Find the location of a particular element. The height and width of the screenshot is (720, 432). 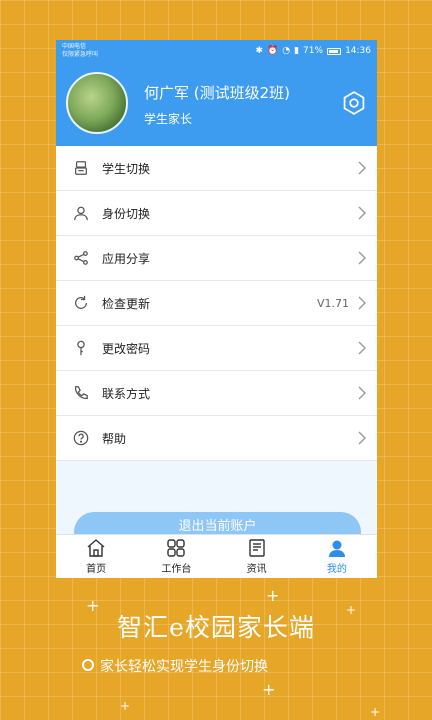

profile-role: 学生家长 is located at coordinates (168, 119).